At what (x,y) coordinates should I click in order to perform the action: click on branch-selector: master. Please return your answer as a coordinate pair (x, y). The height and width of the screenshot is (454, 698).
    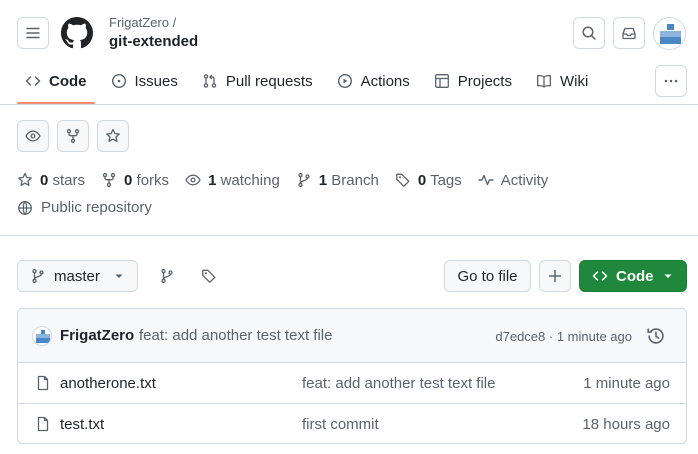
    Looking at the image, I should click on (77, 276).